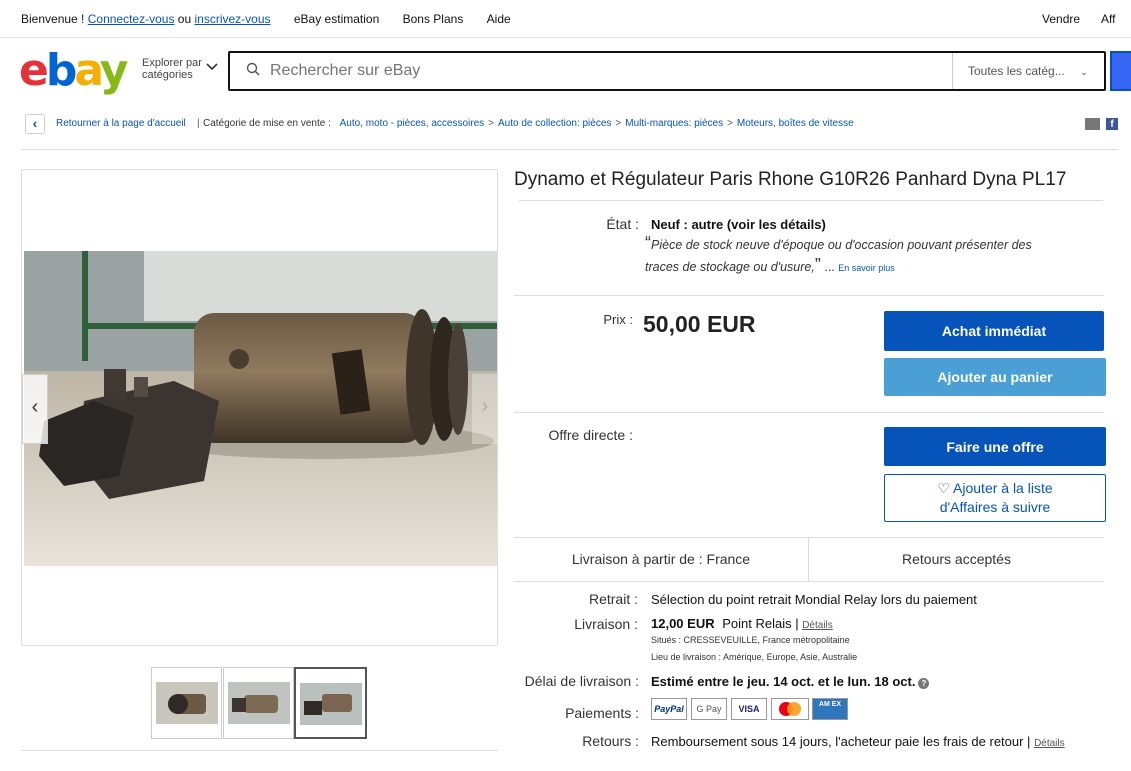 The height and width of the screenshot is (771, 1131). What do you see at coordinates (35, 124) in the screenshot?
I see `back-arrow-icon: ‹` at bounding box center [35, 124].